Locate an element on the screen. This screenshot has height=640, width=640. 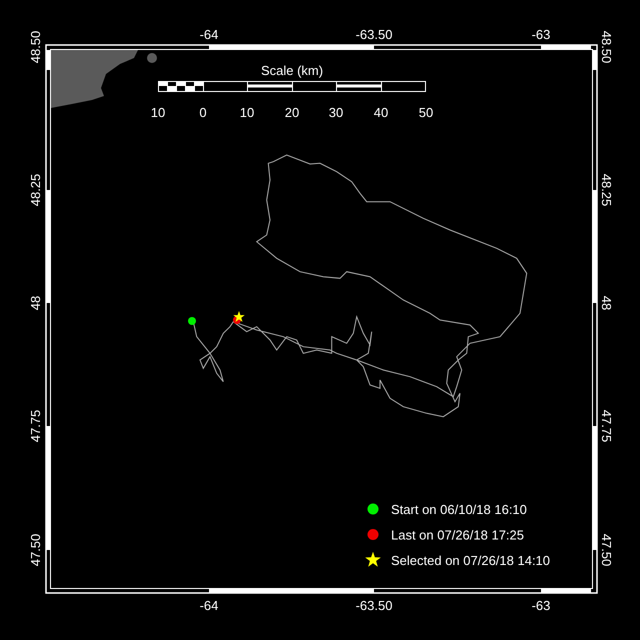
legend-label: Selected on 07/26/18 14:10 is located at coordinates (470, 560).